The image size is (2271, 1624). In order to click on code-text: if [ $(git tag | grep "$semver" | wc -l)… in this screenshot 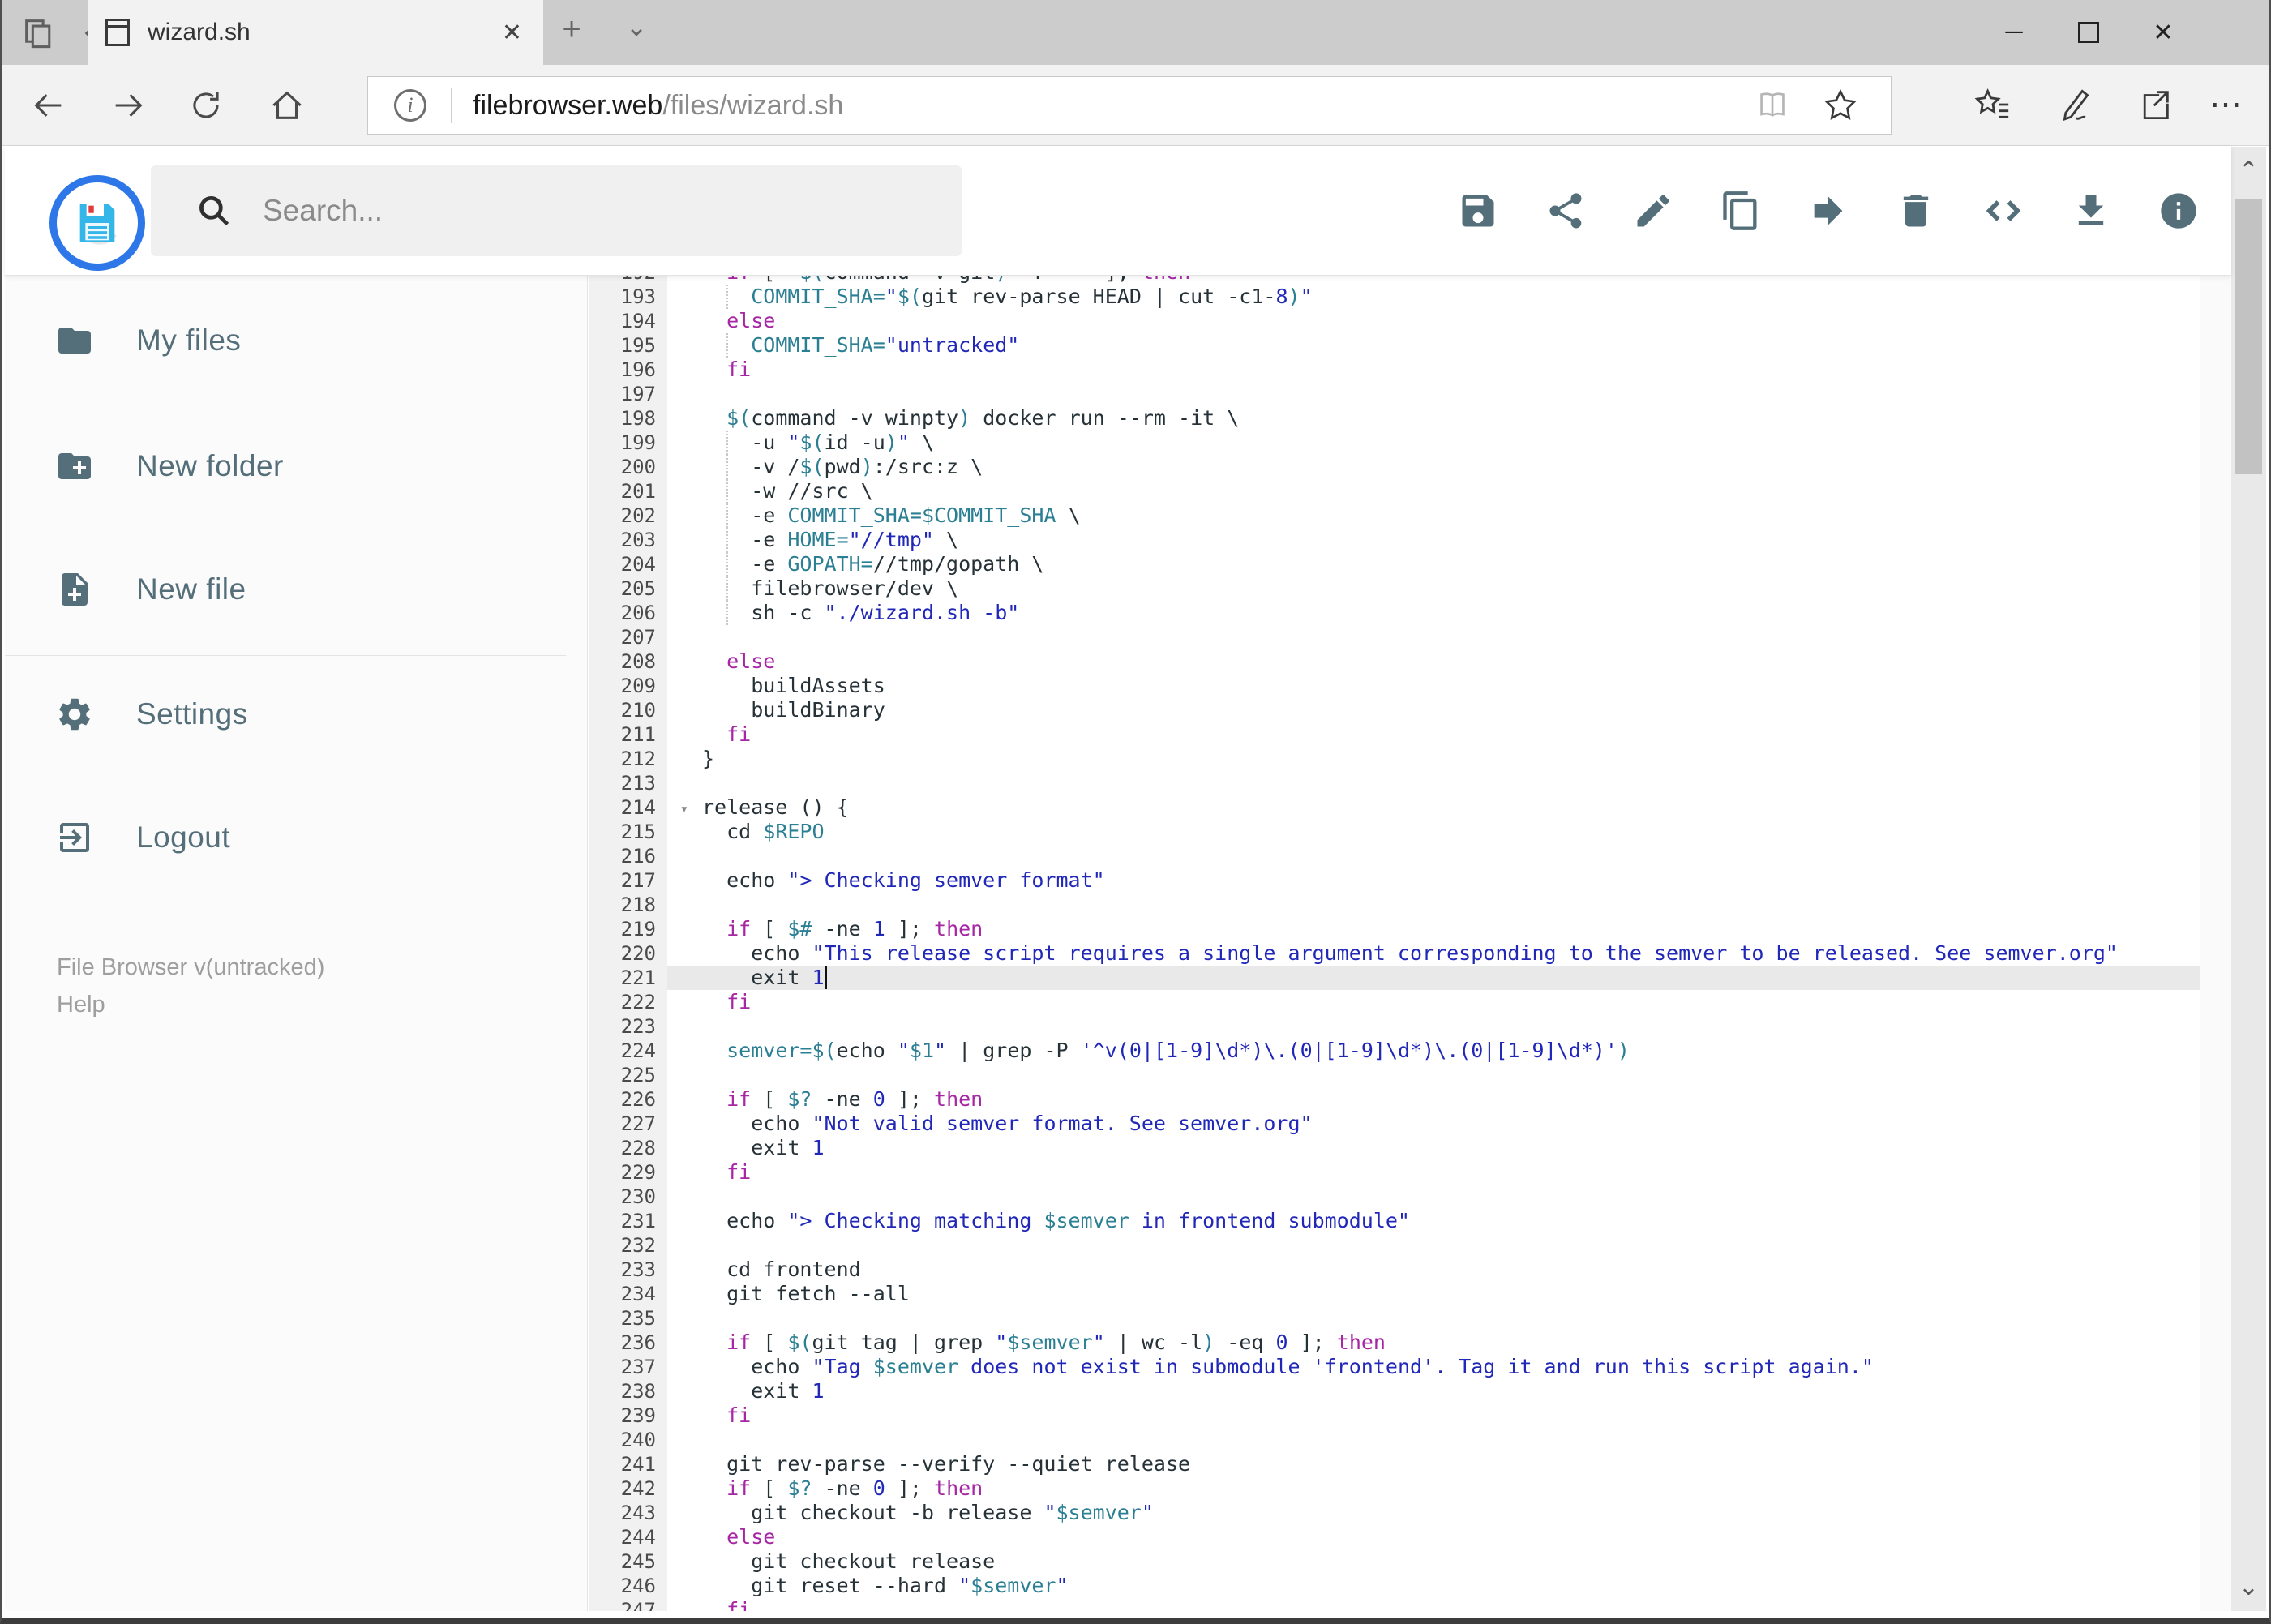, I will do `click(1433, 1343)`.